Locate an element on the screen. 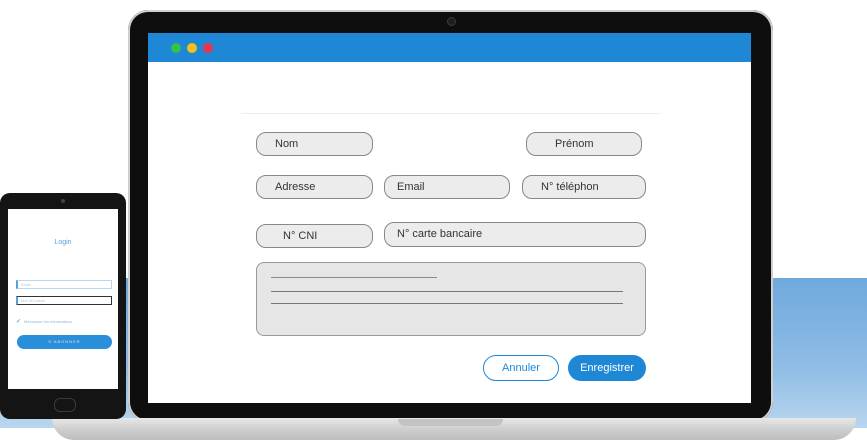  telephone-field: N° téléphon is located at coordinates (584, 187).